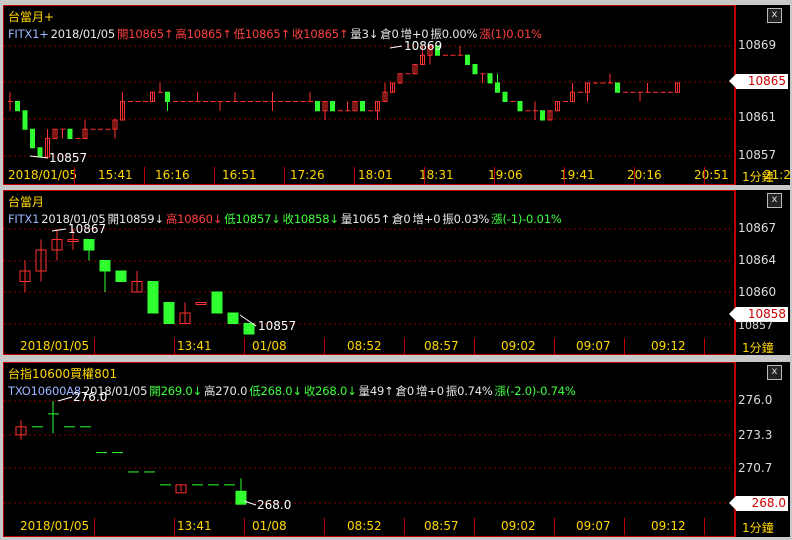 The width and height of the screenshot is (792, 540). What do you see at coordinates (757, 292) in the screenshot?
I see `price-label: 10860` at bounding box center [757, 292].